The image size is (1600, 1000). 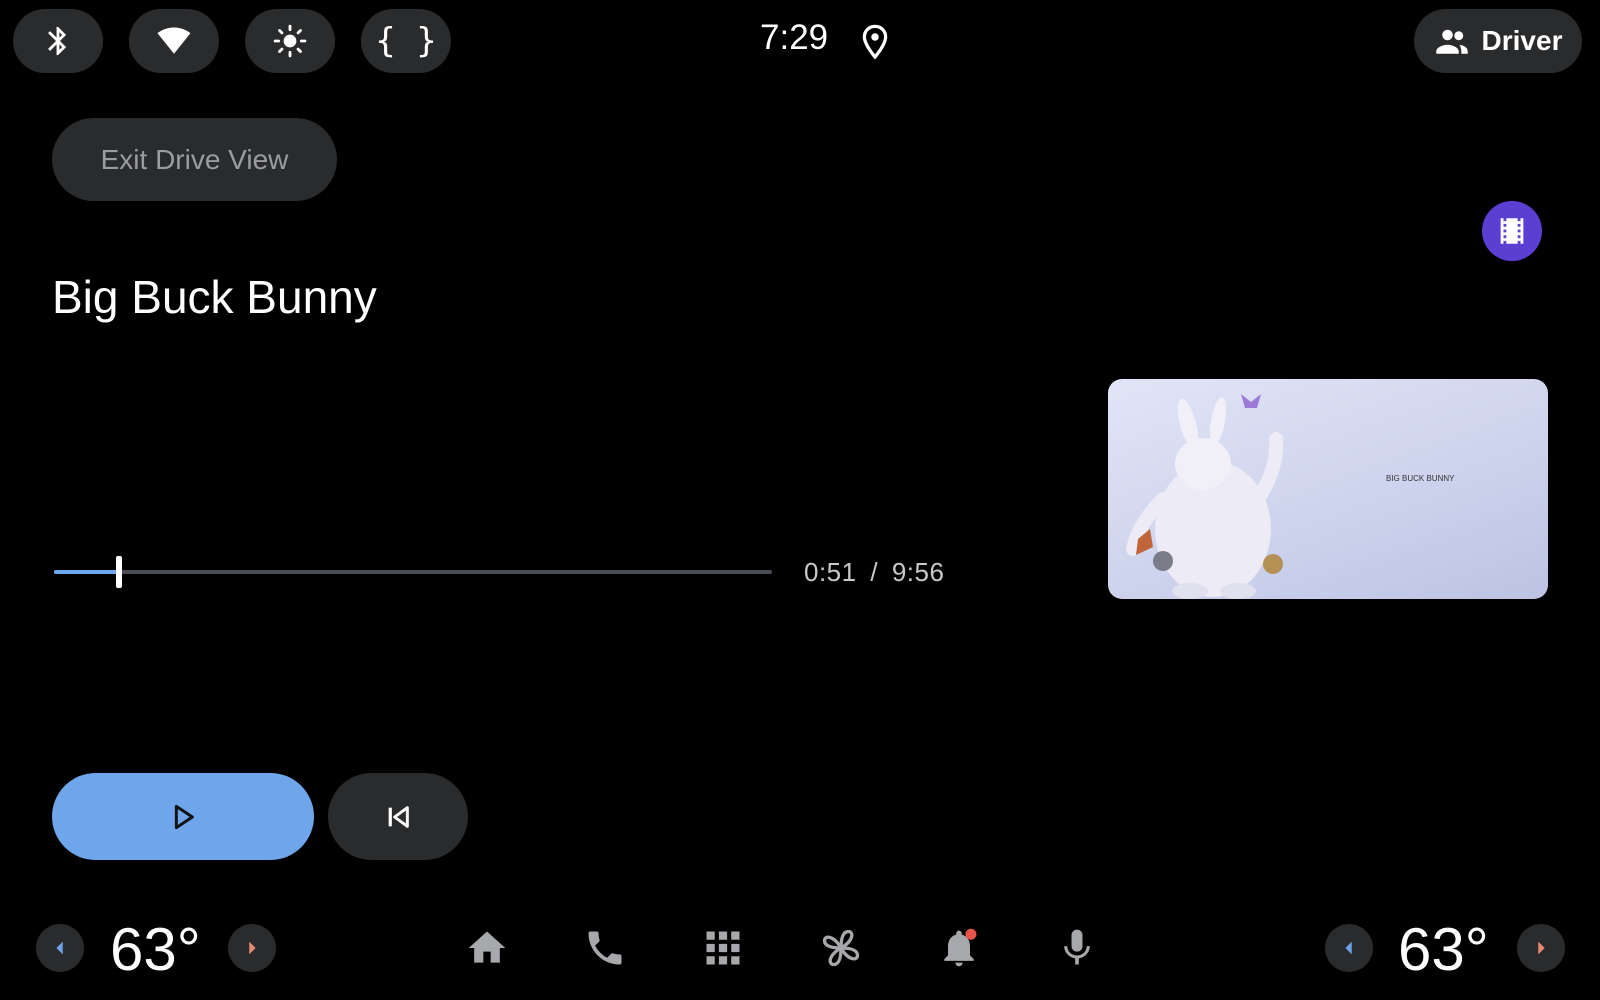 What do you see at coordinates (918, 572) in the screenshot?
I see `total-duration: 9:56` at bounding box center [918, 572].